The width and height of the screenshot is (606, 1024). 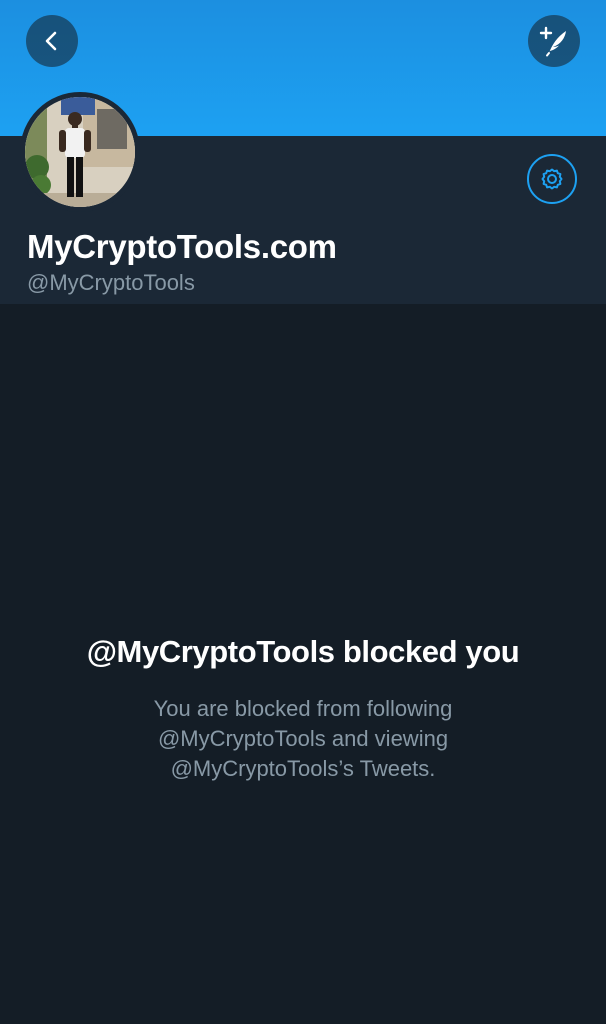 I want to click on gear-icon, so click(x=552, y=179).